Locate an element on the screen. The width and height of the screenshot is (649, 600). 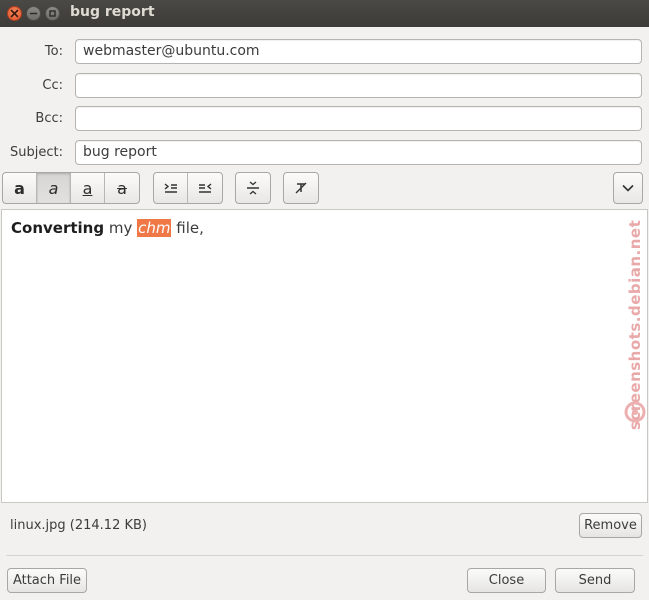
horizontal-rule-icon is located at coordinates (253, 188).